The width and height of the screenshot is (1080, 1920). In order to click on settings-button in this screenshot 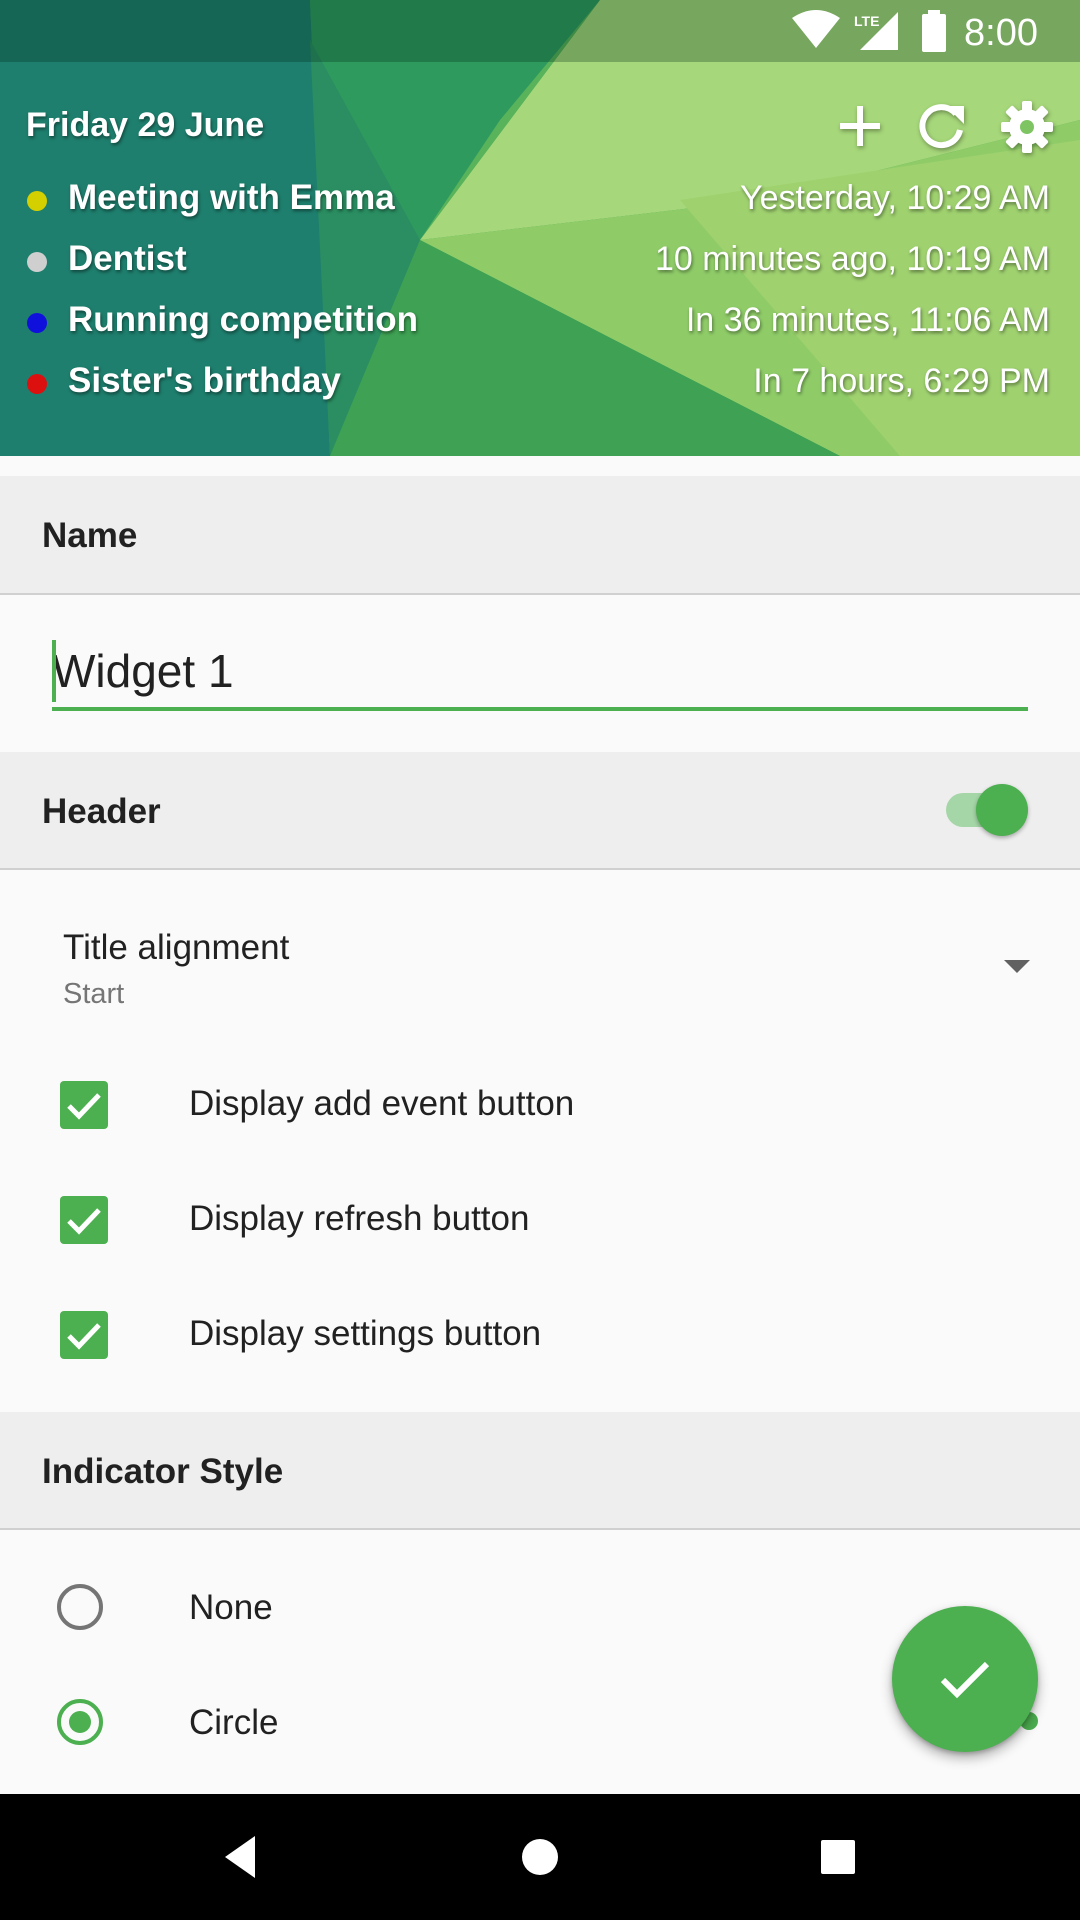, I will do `click(1026, 126)`.